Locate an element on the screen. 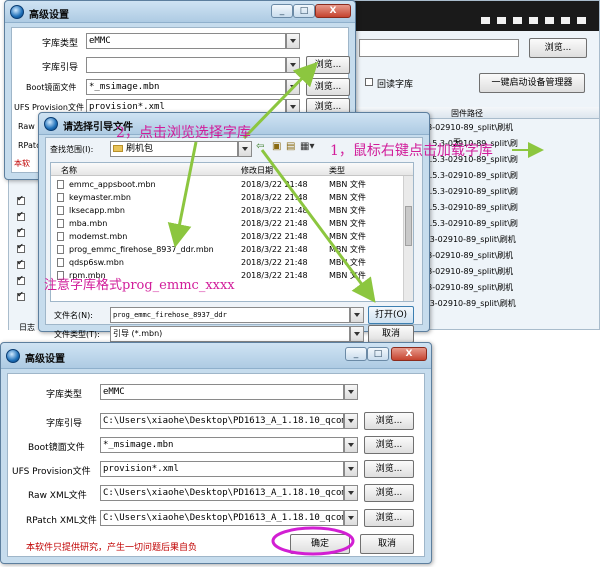 The width and height of the screenshot is (600, 567). annotation-format-note: 注意字库格式prog_emmc_xxxx is located at coordinates (139, 285).